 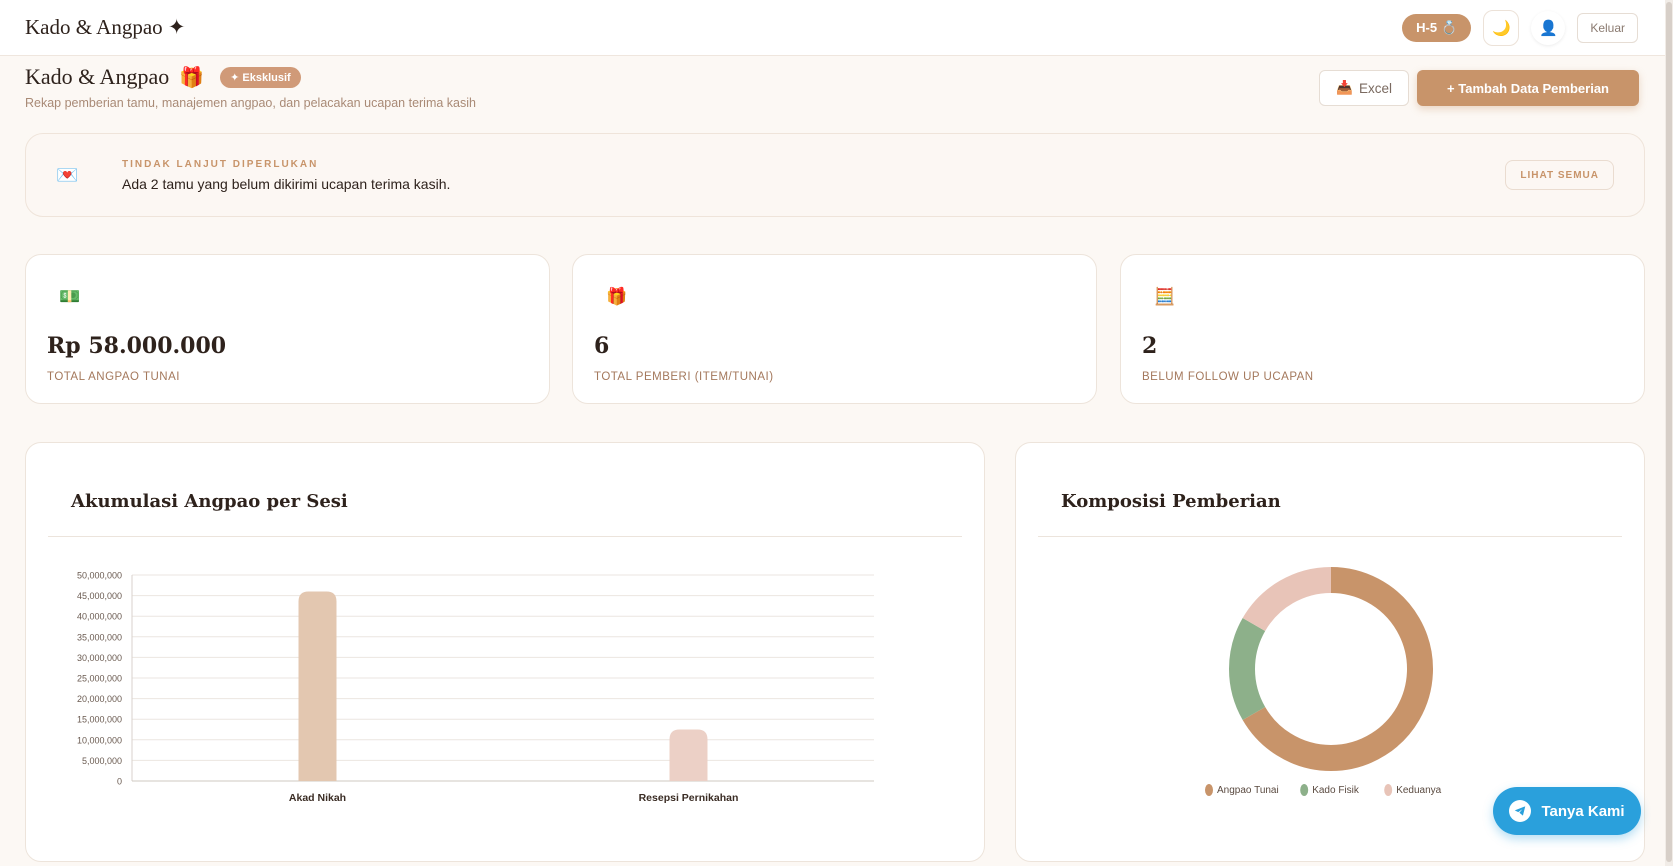 What do you see at coordinates (97, 76) in the screenshot?
I see `page-title: Kado & Angpao` at bounding box center [97, 76].